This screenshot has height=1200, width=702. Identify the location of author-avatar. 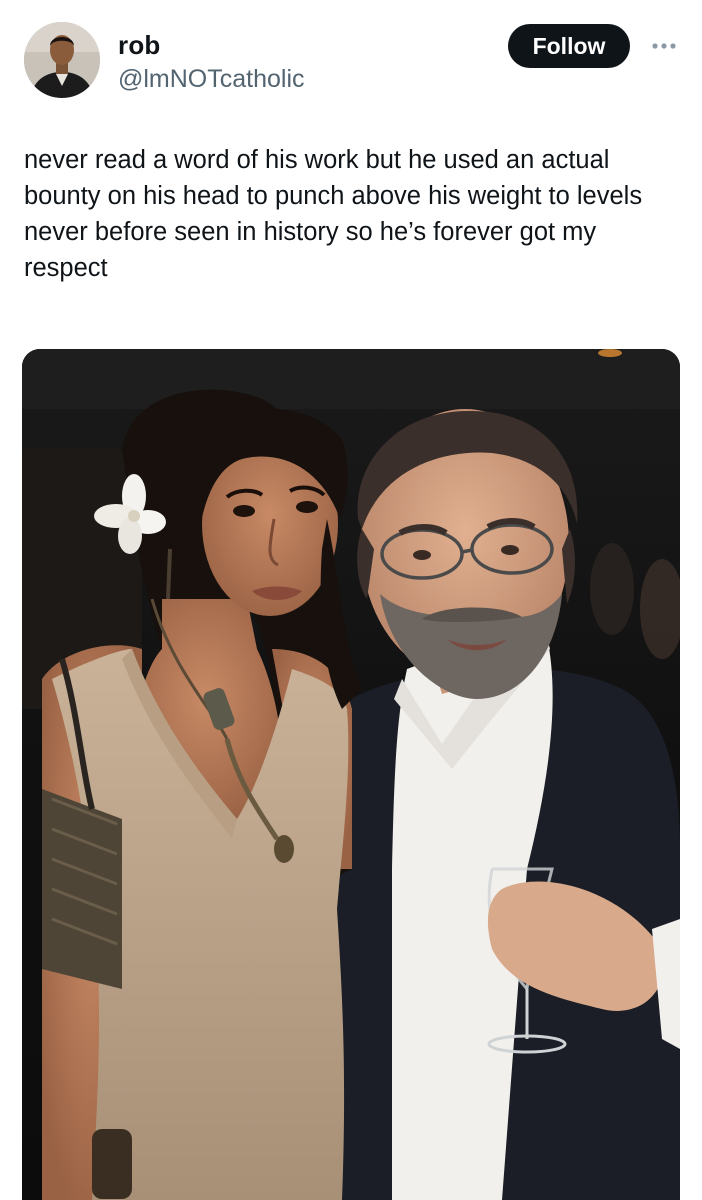
(62, 60).